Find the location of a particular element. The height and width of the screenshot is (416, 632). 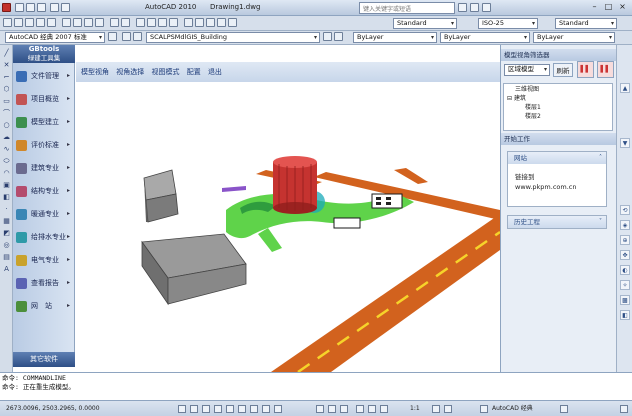

tool-palette-icon is located at coordinates (210, 22).